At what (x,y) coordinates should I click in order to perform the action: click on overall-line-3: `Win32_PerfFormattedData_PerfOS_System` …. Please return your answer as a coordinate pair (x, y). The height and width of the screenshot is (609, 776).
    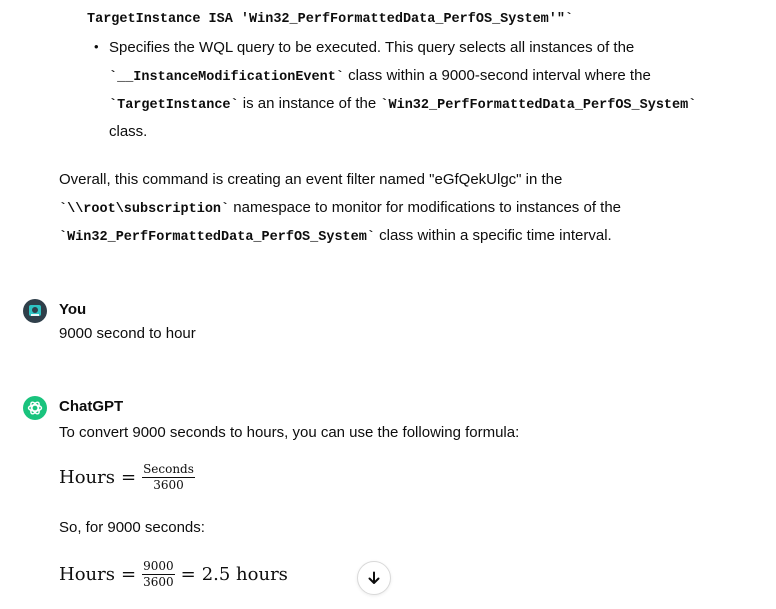
    Looking at the image, I should click on (335, 237).